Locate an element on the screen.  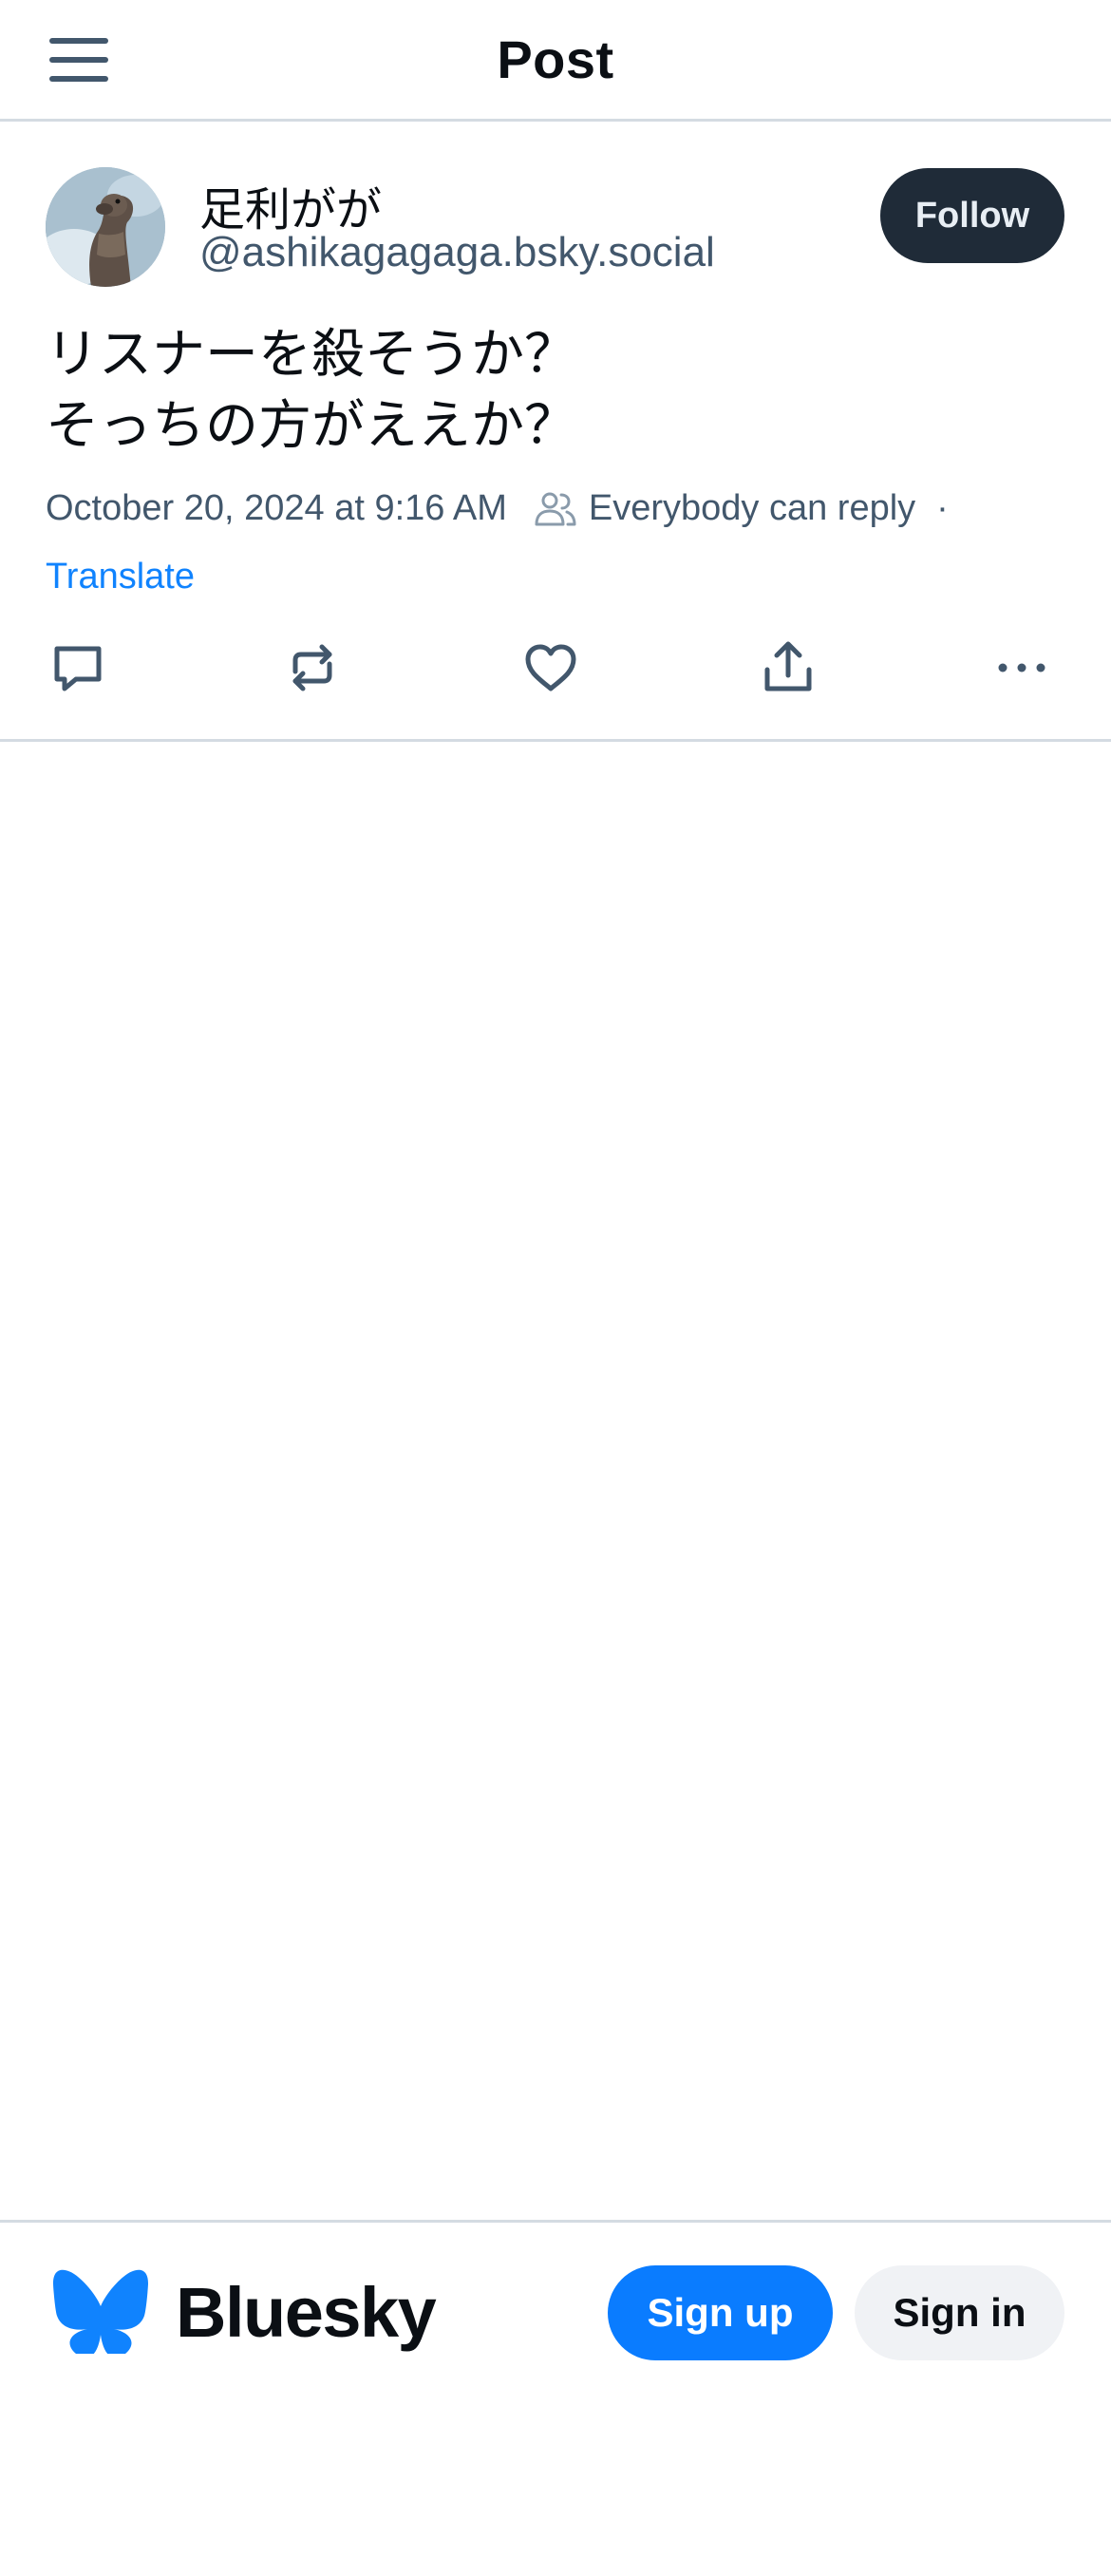
share-icon is located at coordinates (788, 667).